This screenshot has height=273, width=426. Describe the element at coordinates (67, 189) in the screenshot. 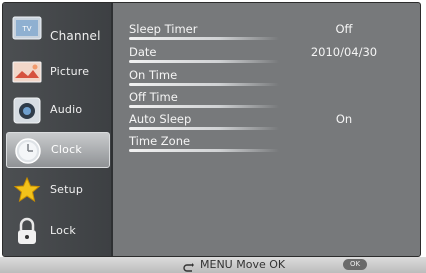

I see `sidebar-item-label: Setup` at that location.